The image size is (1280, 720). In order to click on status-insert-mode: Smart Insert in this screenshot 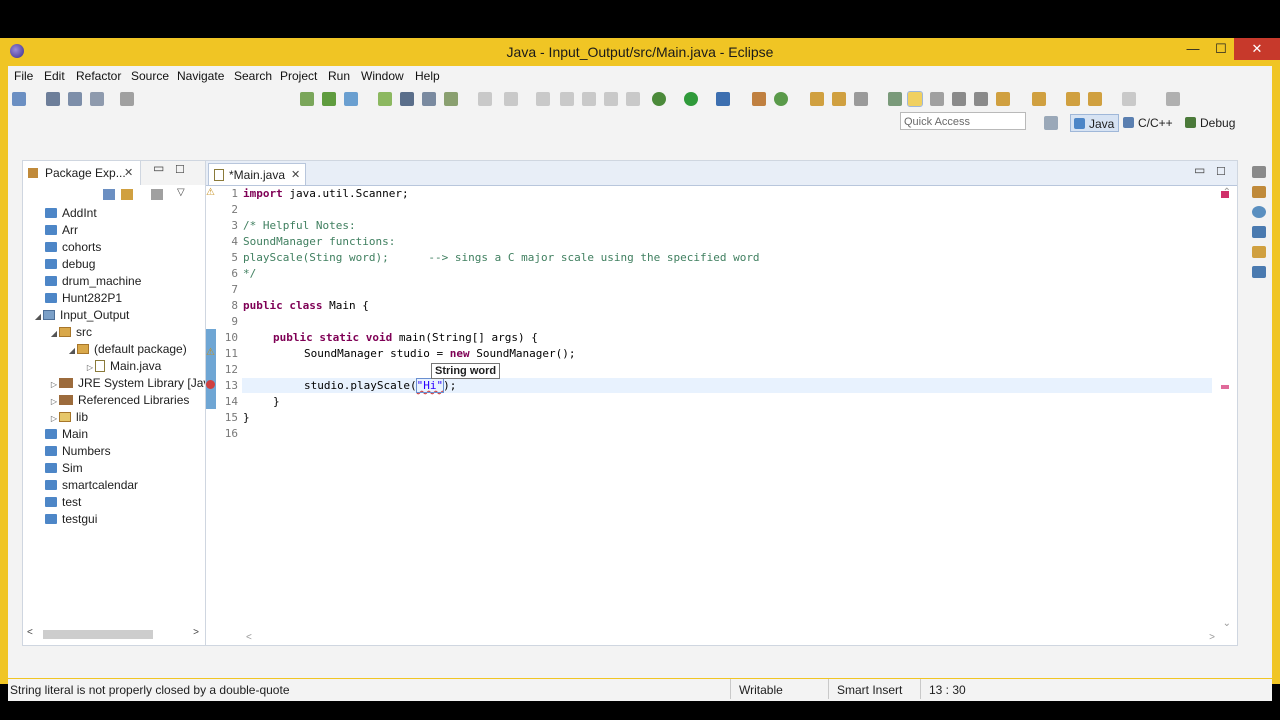, I will do `click(869, 690)`.